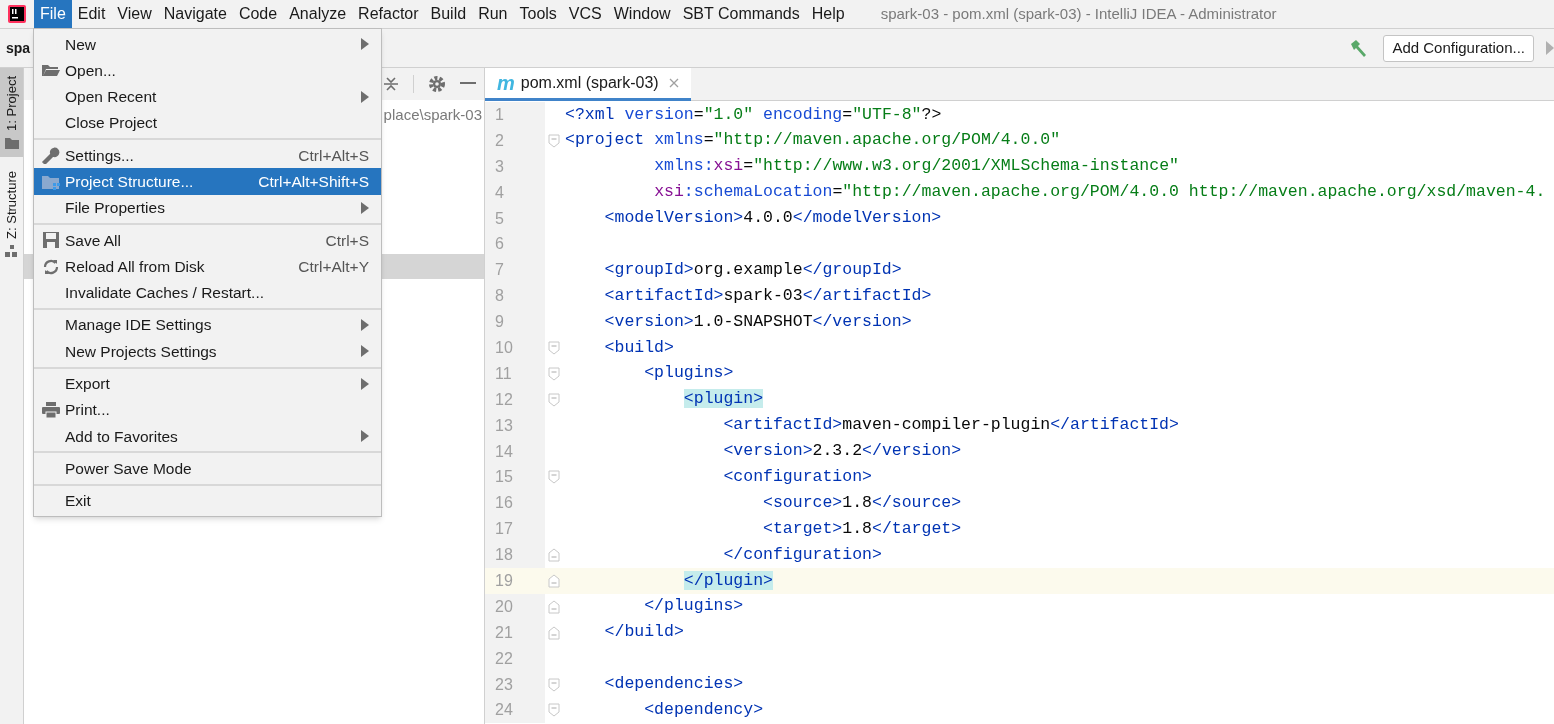 Image resolution: width=1554 pixels, height=724 pixels. Describe the element at coordinates (757, 321) in the screenshot. I see `code-line: <version>1.0-SNAPSHOT</version>` at that location.